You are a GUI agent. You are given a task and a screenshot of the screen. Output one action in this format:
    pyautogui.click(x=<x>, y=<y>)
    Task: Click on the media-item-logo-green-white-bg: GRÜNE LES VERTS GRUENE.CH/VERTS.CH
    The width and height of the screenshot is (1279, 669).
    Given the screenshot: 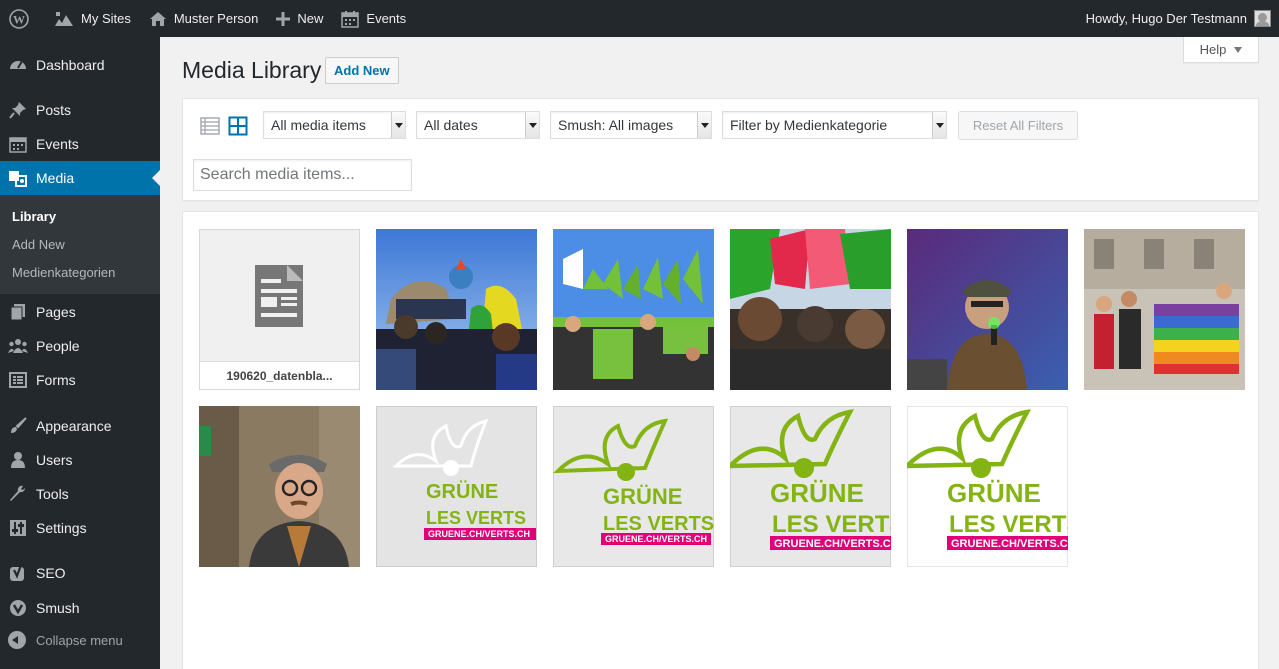 What is the action you would take?
    pyautogui.click(x=987, y=486)
    